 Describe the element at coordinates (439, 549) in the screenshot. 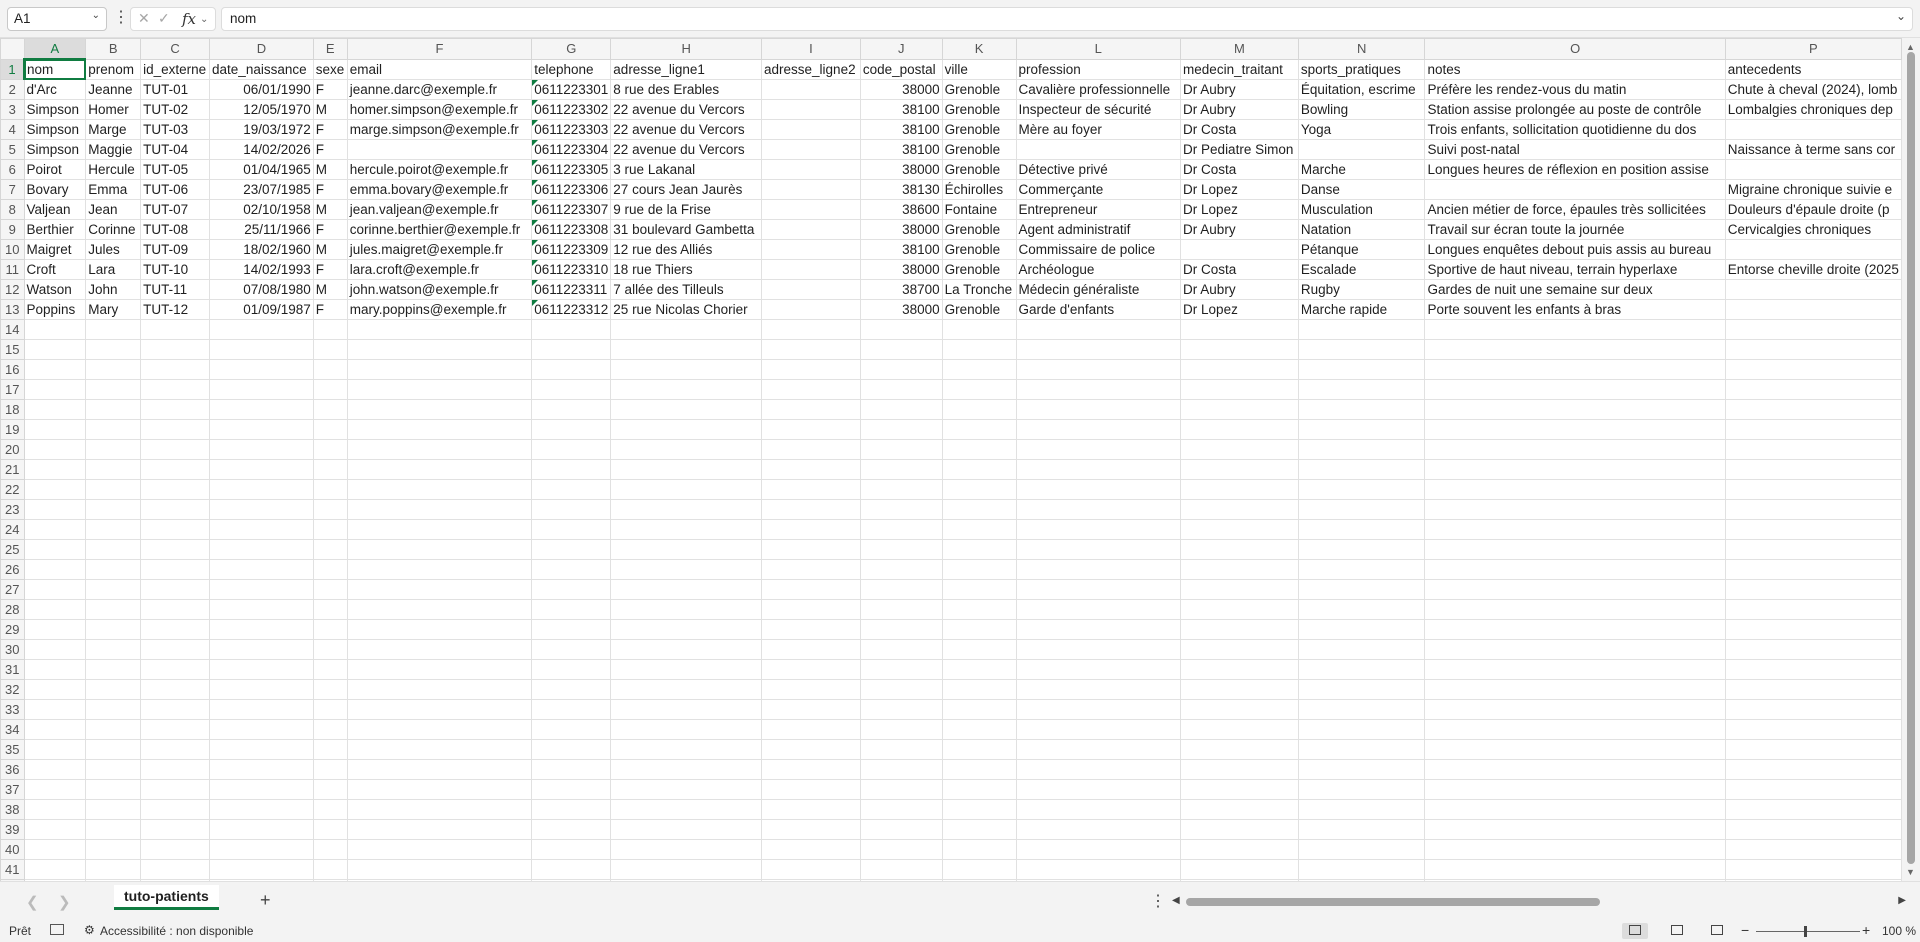

I see `cell-f25` at that location.